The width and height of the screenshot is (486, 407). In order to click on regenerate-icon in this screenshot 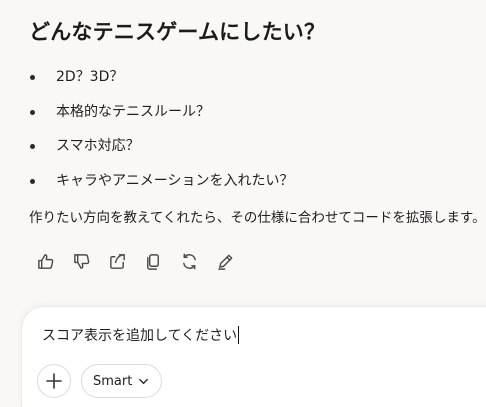, I will do `click(189, 261)`.